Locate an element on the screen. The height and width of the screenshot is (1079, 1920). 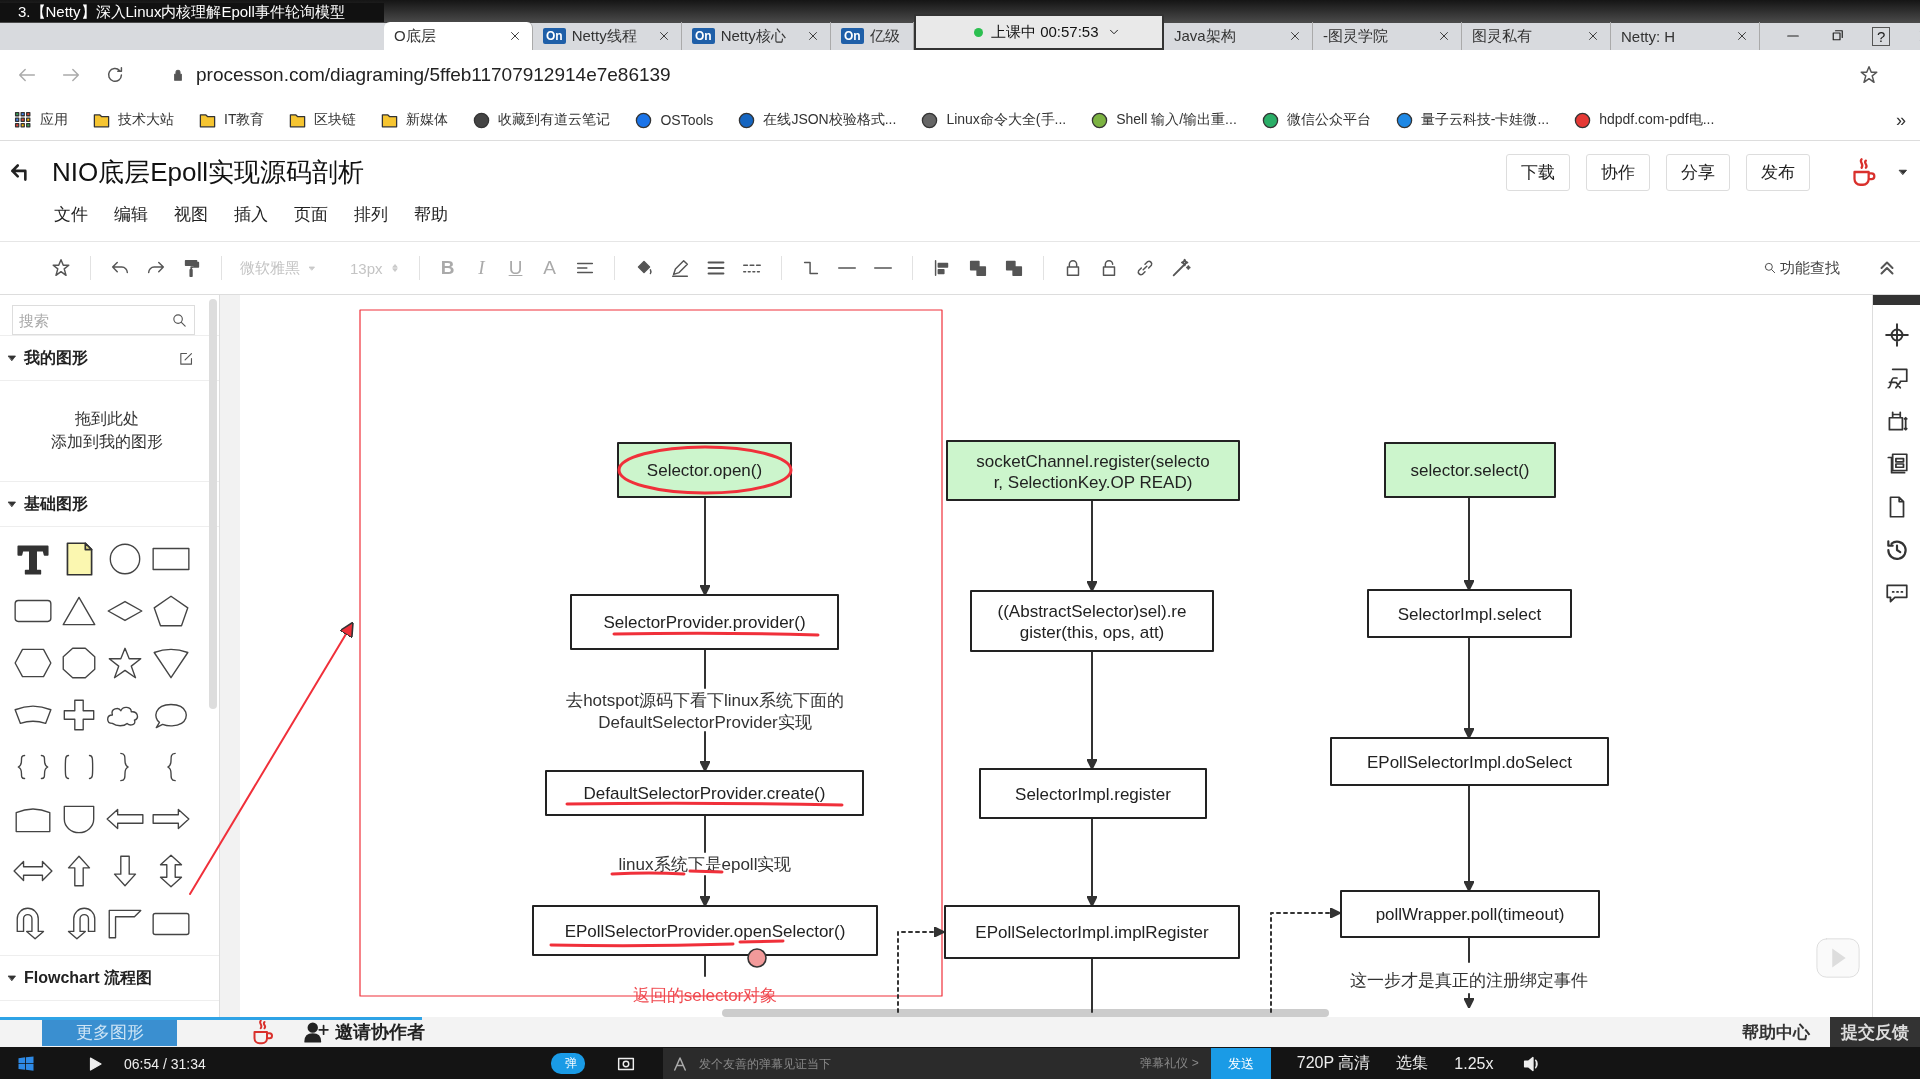
action-button: 发布 is located at coordinates (1778, 172).